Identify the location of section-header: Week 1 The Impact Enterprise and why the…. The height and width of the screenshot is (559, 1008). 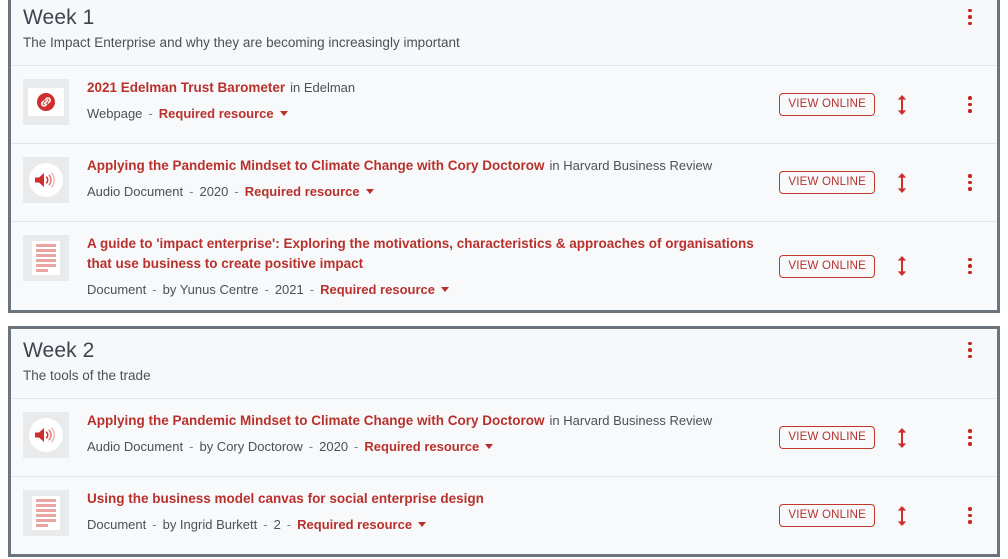
(504, 32).